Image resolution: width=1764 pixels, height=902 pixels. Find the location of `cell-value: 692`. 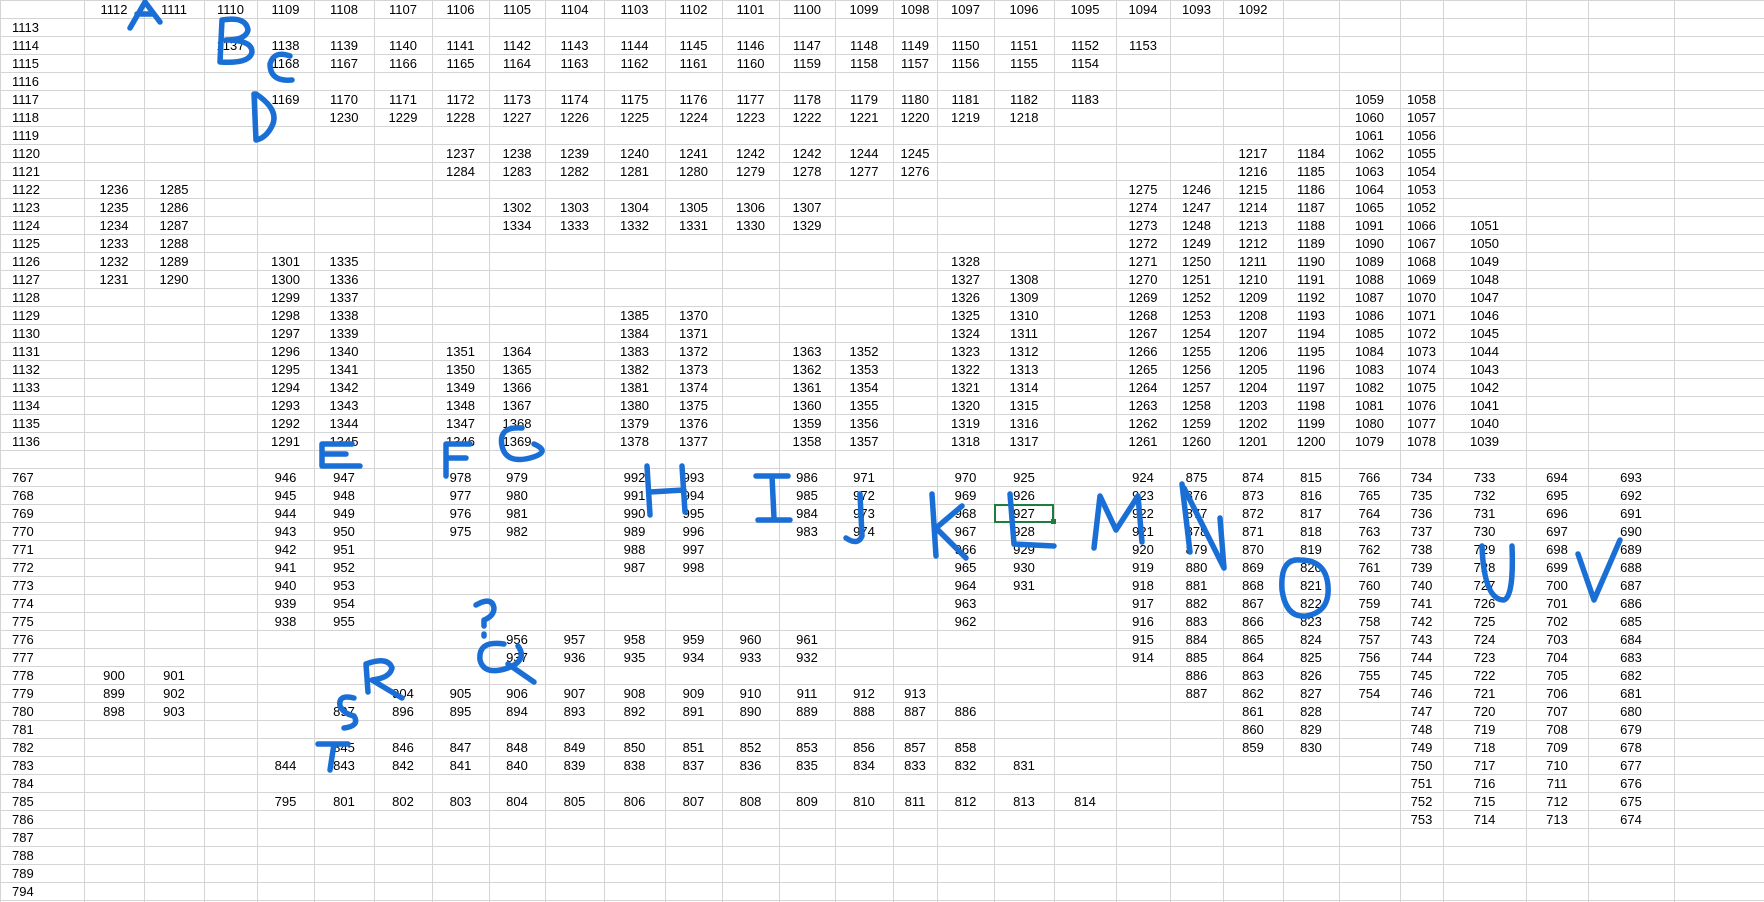

cell-value: 692 is located at coordinates (1631, 495).